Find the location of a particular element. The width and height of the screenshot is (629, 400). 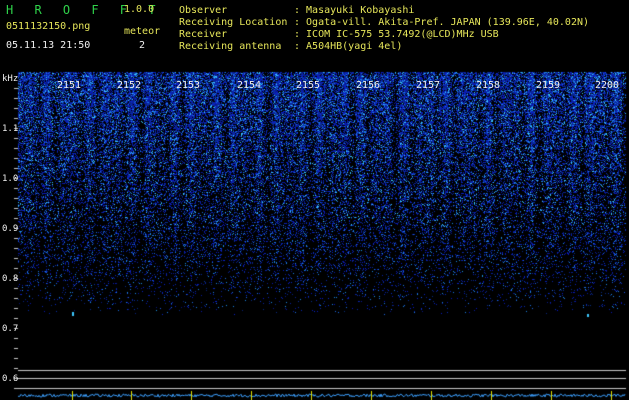

minute-label-2200: 2200 is located at coordinates (607, 85).